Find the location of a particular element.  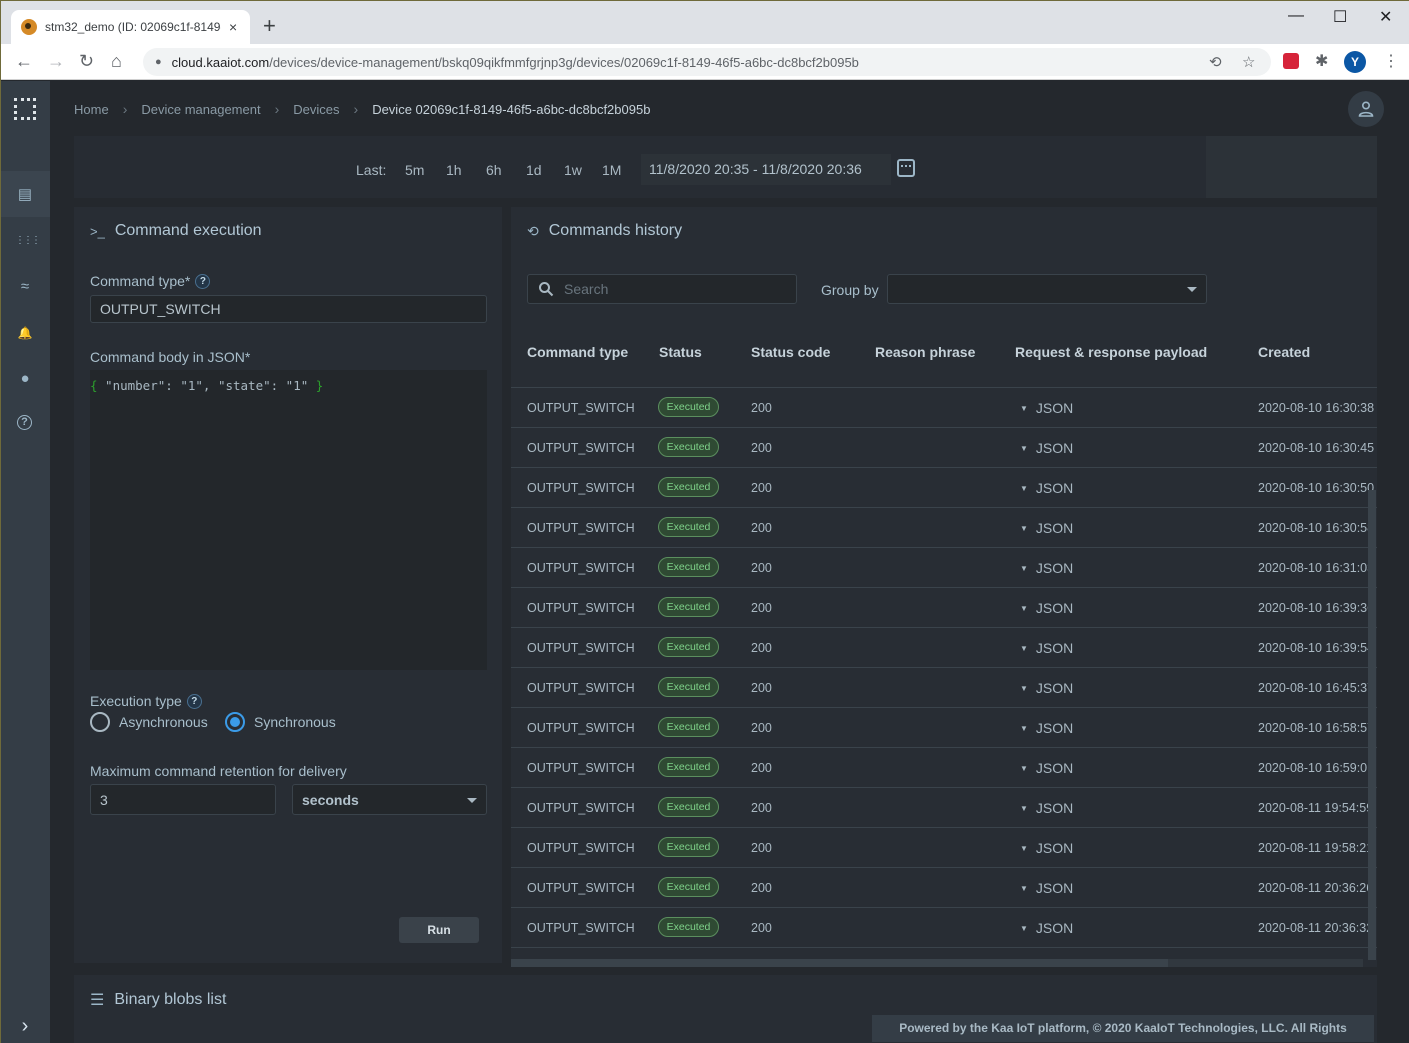

date-range-display: 11/8/2020 20:35 - 11/8/2020 20:36 is located at coordinates (766, 169).